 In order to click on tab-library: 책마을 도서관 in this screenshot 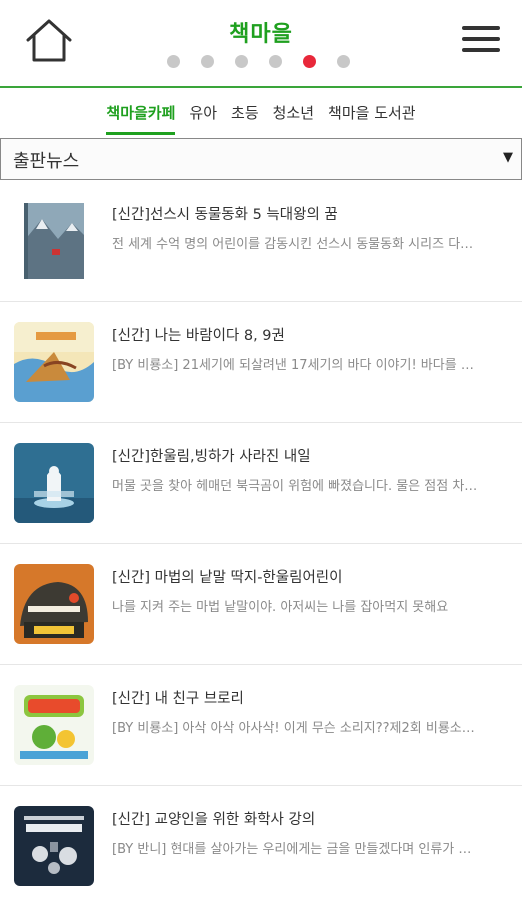, I will do `click(372, 117)`.